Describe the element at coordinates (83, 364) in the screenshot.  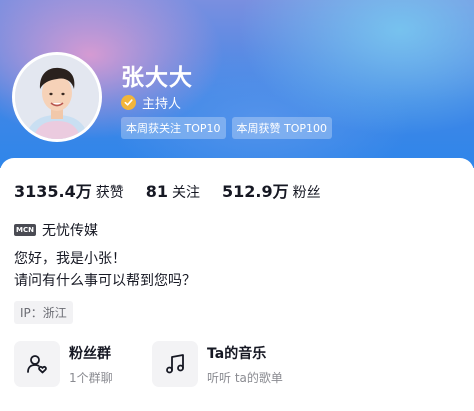
I see `fan-group-entry: 粉丝群 1个群聊` at that location.